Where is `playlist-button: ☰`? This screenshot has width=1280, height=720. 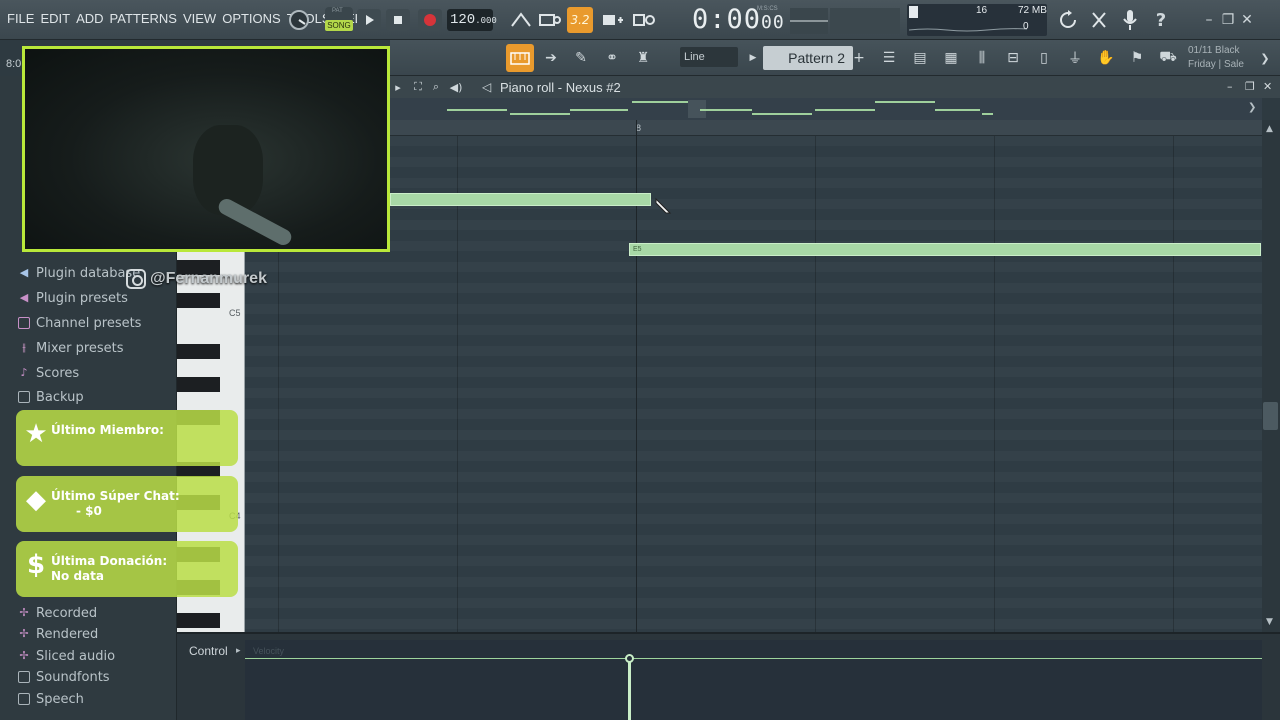
playlist-button: ☰ is located at coordinates (889, 58).